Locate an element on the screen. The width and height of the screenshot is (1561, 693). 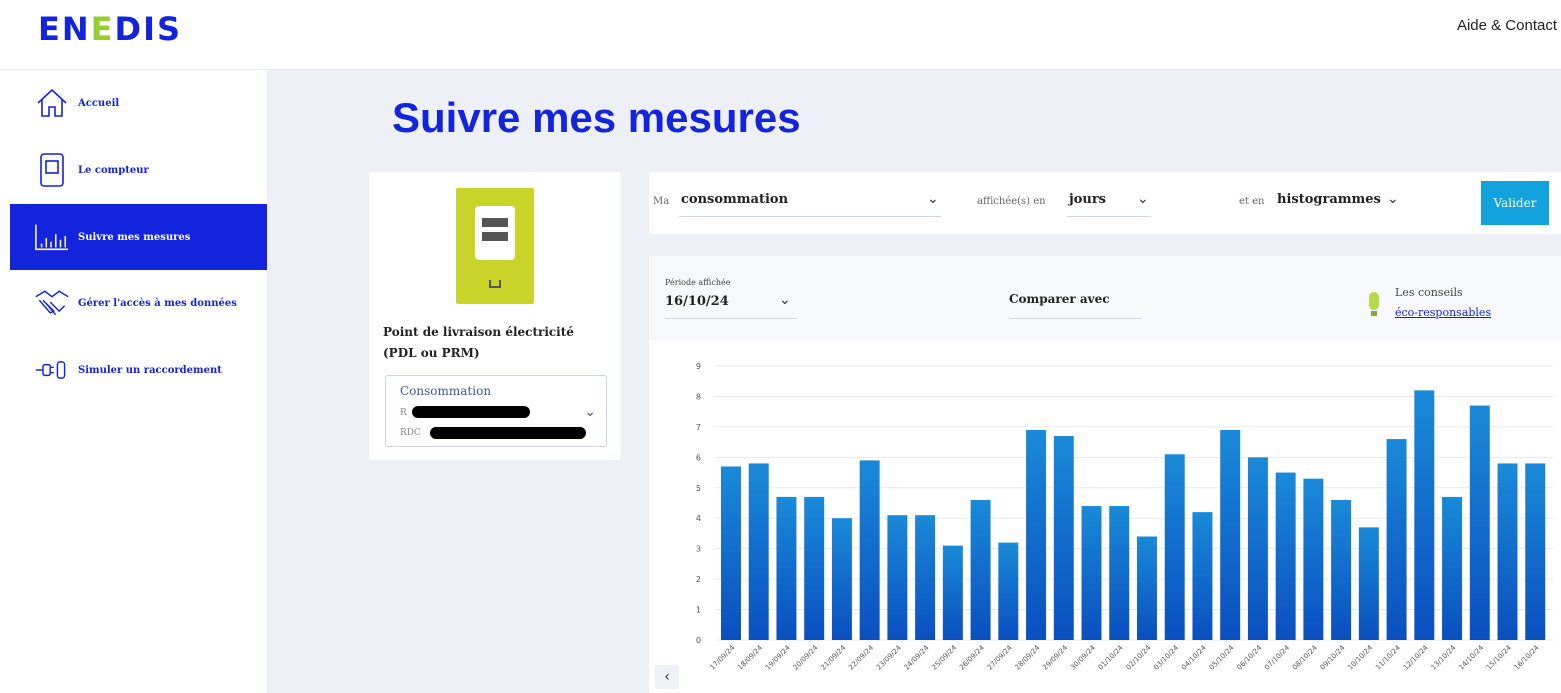
compare-with-select: Comparer avec is located at coordinates (1059, 299).